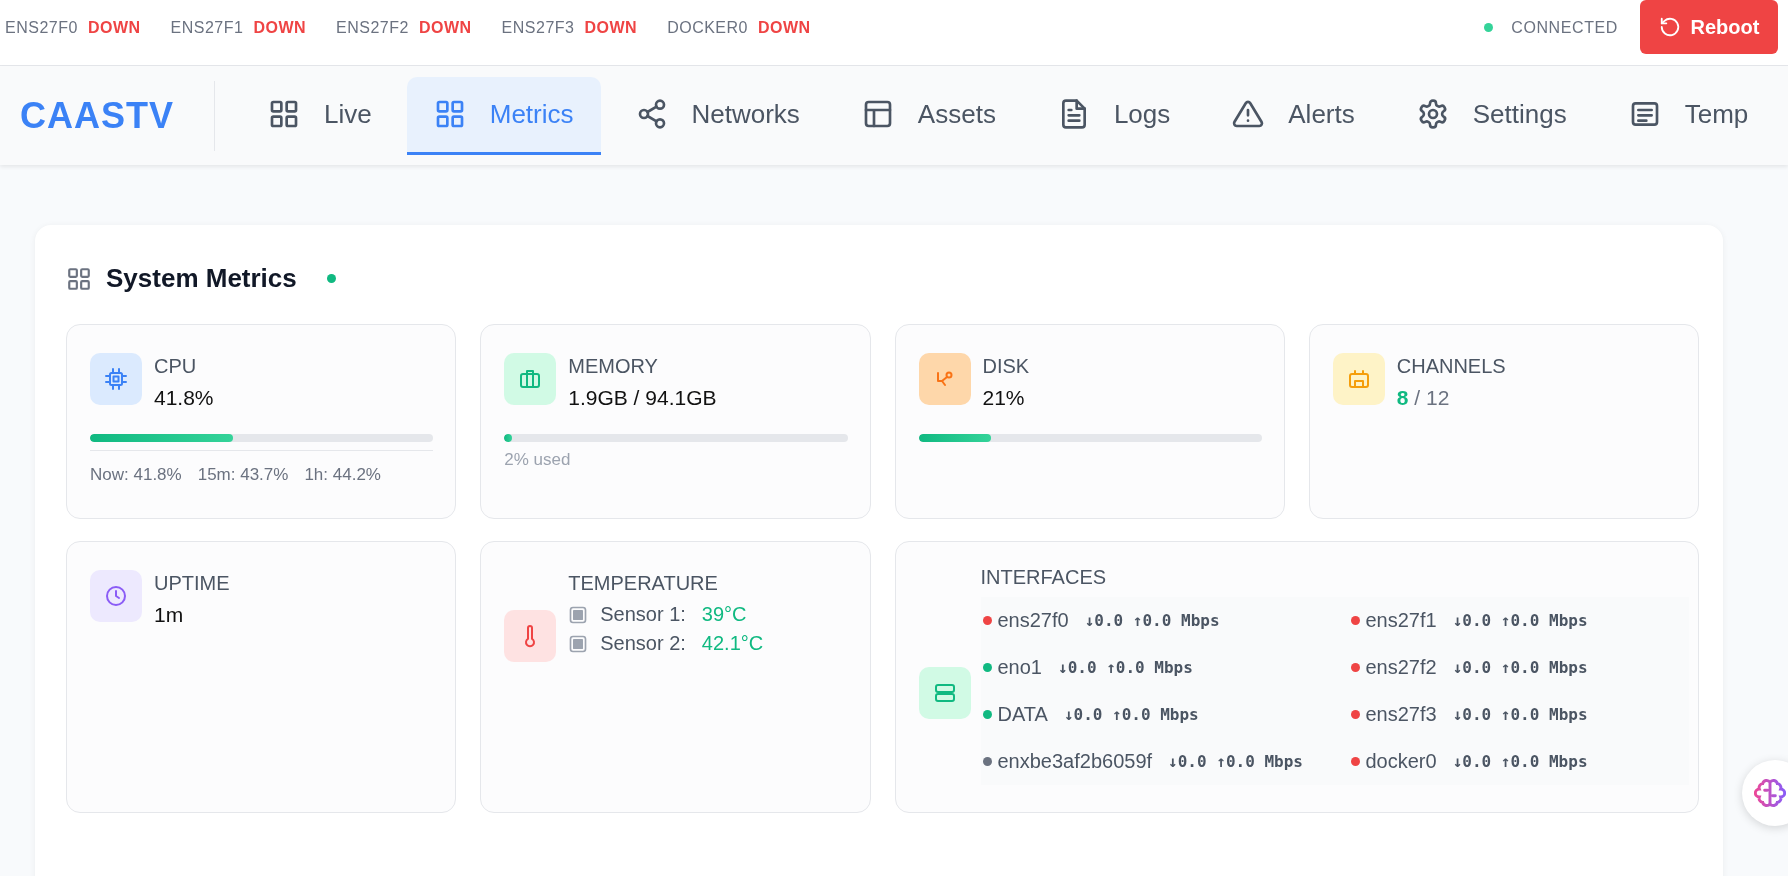  What do you see at coordinates (538, 460) in the screenshot?
I see `usage-note: 2% used` at bounding box center [538, 460].